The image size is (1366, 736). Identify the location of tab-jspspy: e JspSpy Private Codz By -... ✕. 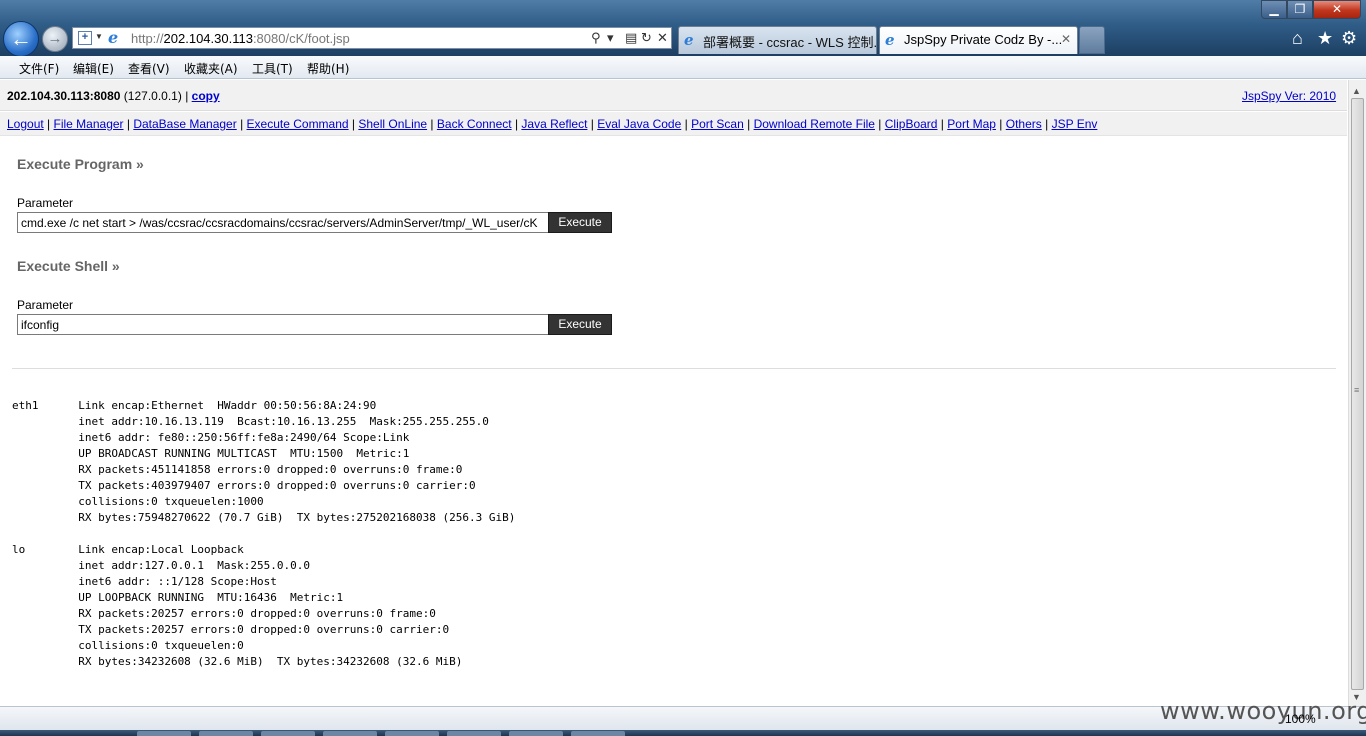
(978, 40).